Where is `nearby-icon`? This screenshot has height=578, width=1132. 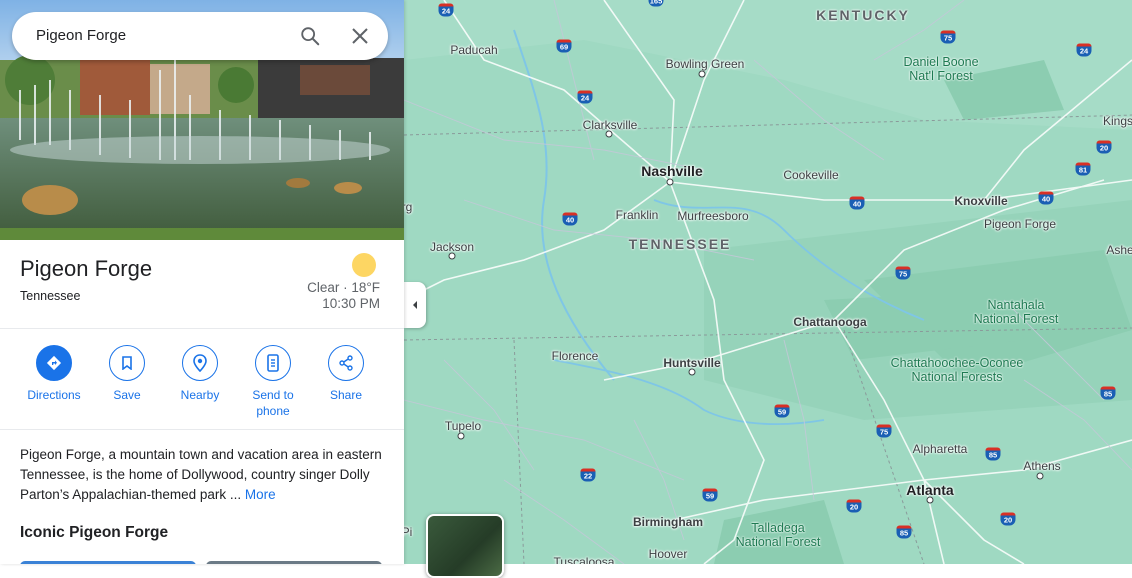
nearby-icon is located at coordinates (200, 363).